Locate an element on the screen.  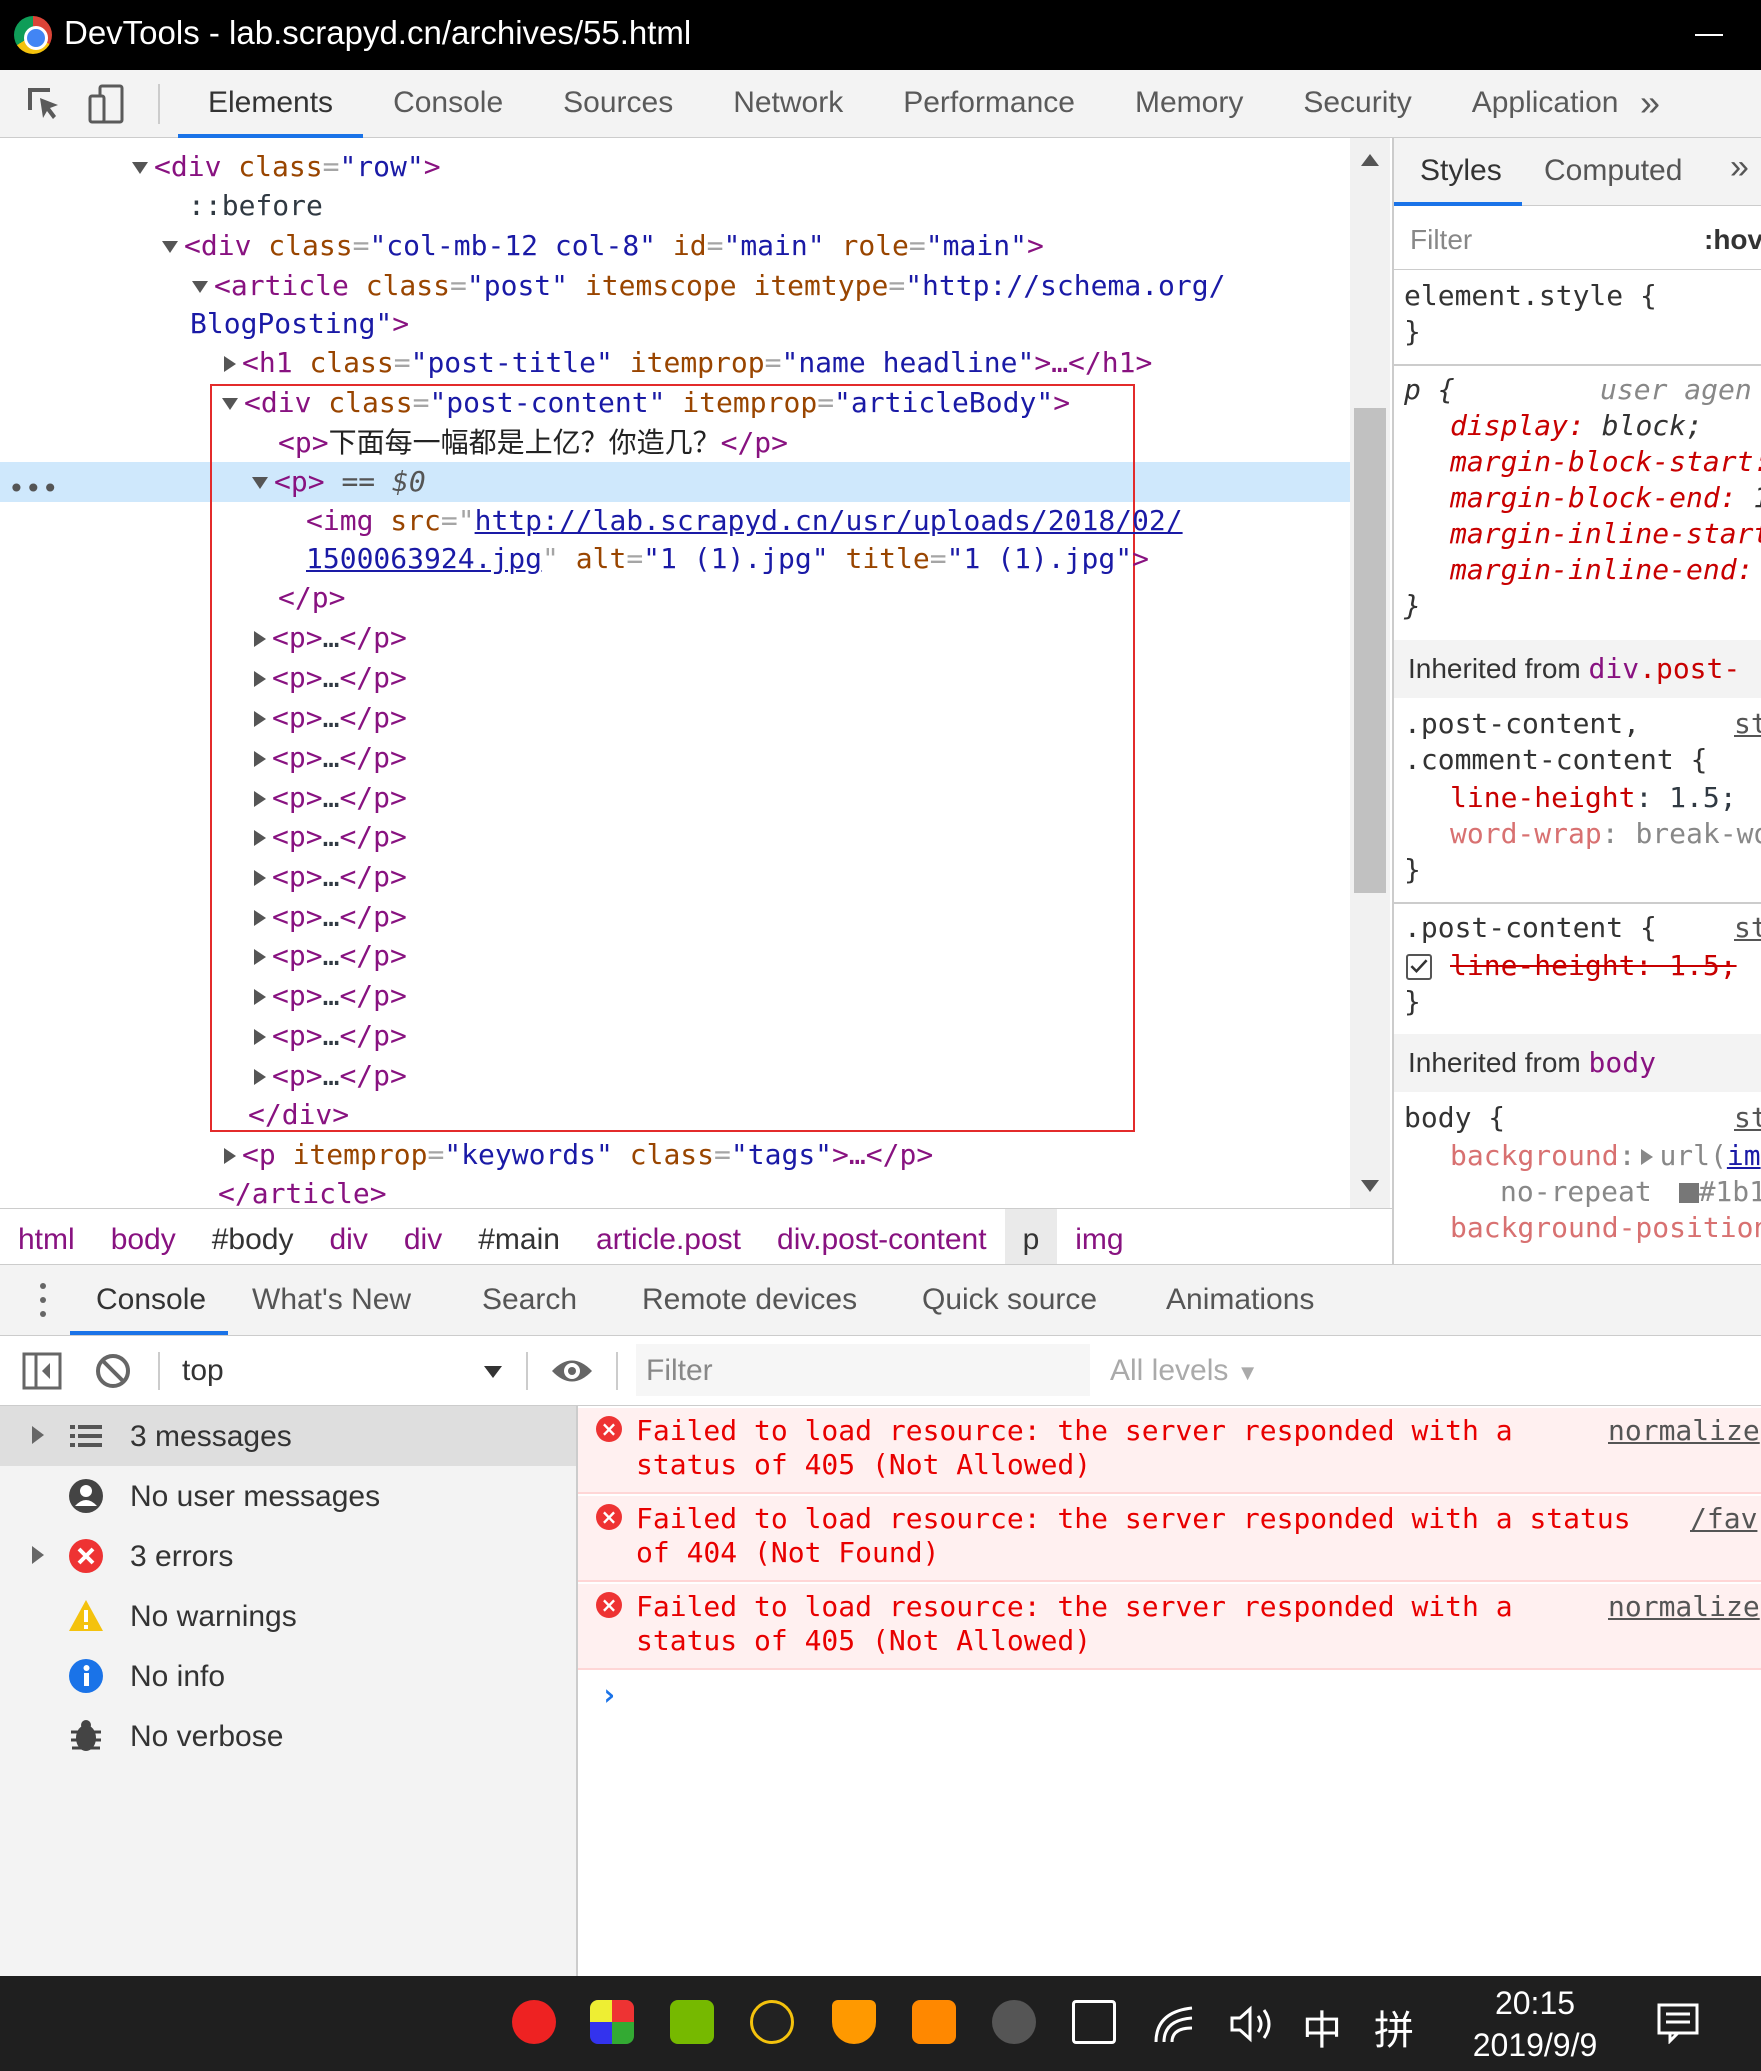
console-prompt: › is located at coordinates (609, 1695).